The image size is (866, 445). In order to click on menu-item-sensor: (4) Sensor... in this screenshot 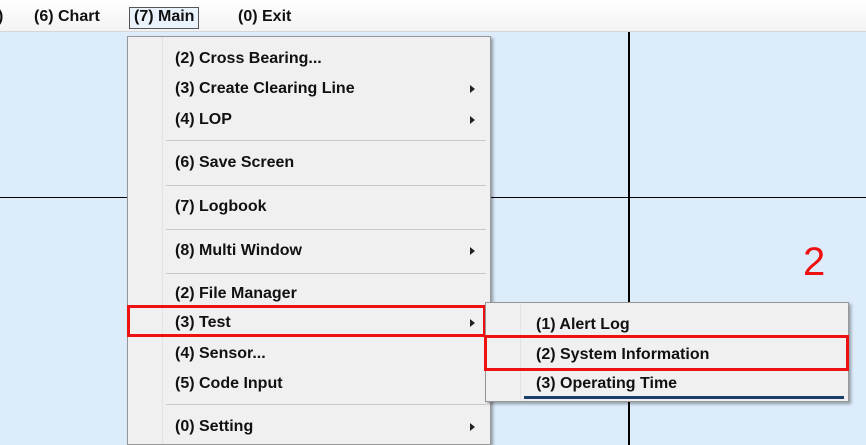, I will do `click(220, 354)`.